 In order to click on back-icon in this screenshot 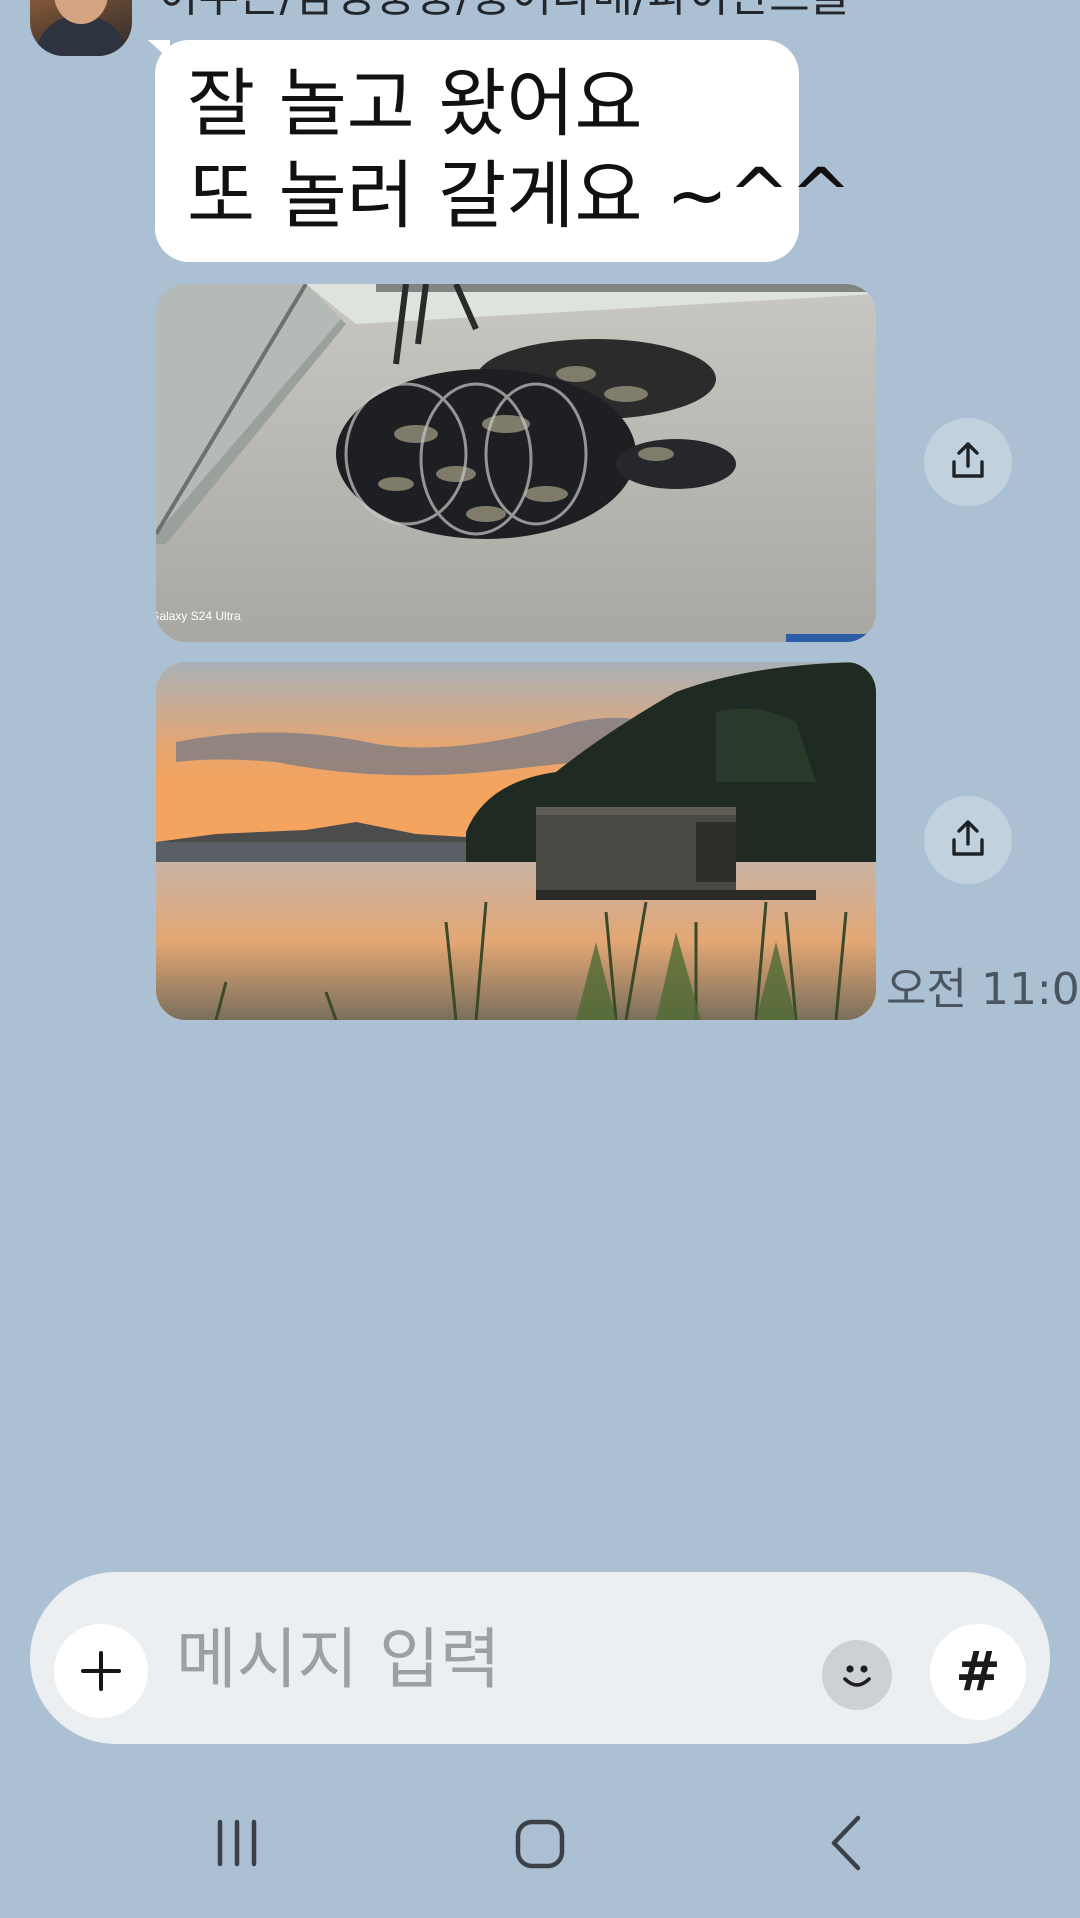, I will do `click(846, 1843)`.